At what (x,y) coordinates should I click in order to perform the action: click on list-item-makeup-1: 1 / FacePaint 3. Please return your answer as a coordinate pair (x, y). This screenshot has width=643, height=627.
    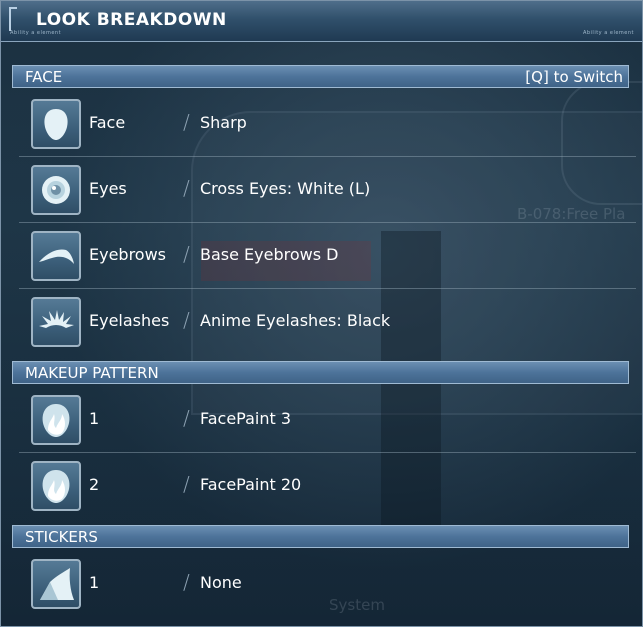
    Looking at the image, I should click on (327, 420).